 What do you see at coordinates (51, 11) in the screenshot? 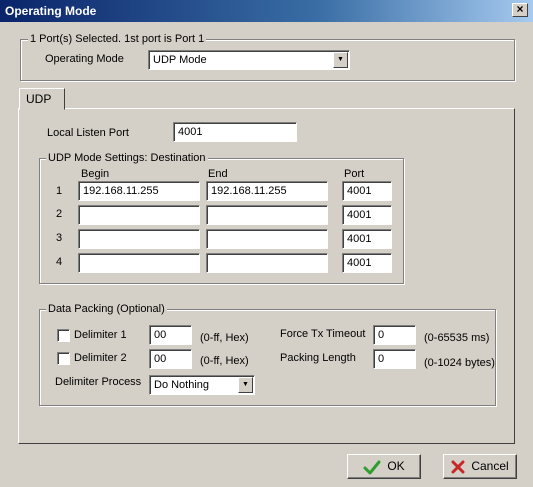
I see `window-title: Operating Mode` at bounding box center [51, 11].